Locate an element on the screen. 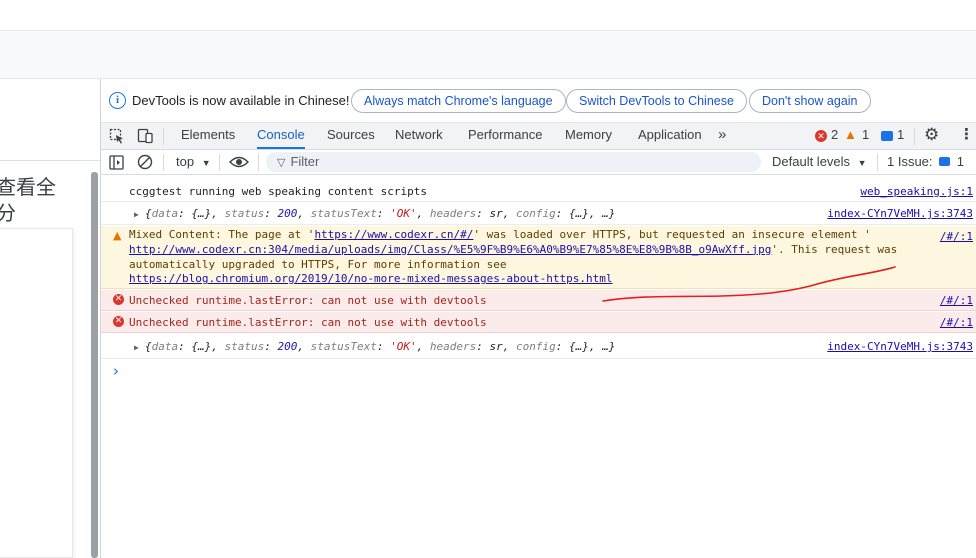  divider is located at coordinates (50, 160).